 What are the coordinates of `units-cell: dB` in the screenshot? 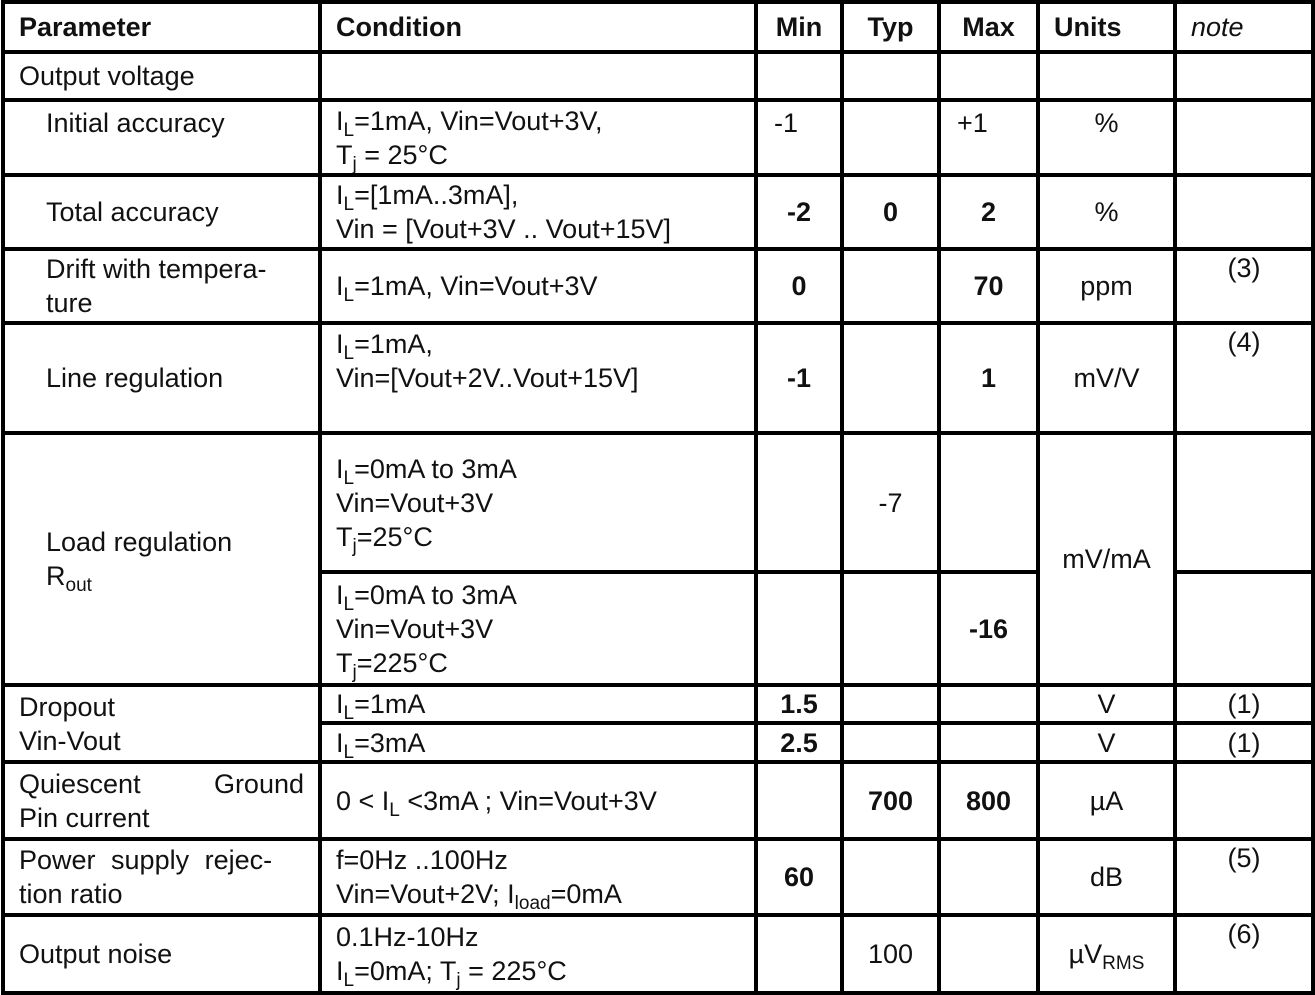 It's located at (1106, 877).